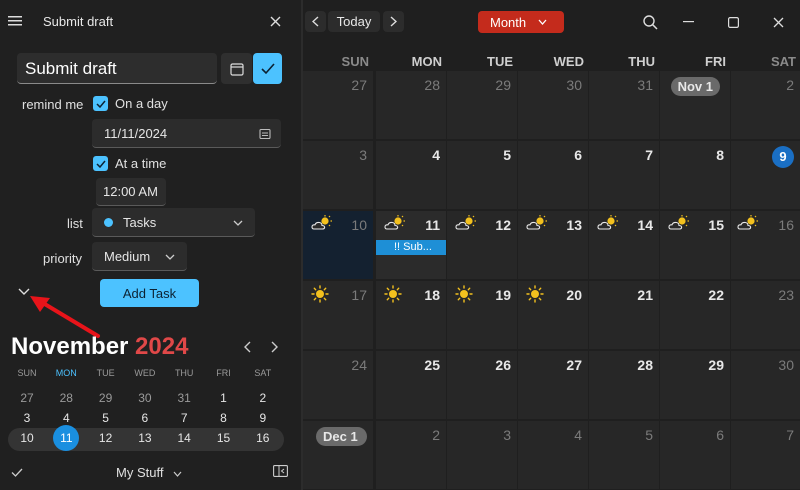  I want to click on mini-weekday-fri: FRI, so click(223, 373).